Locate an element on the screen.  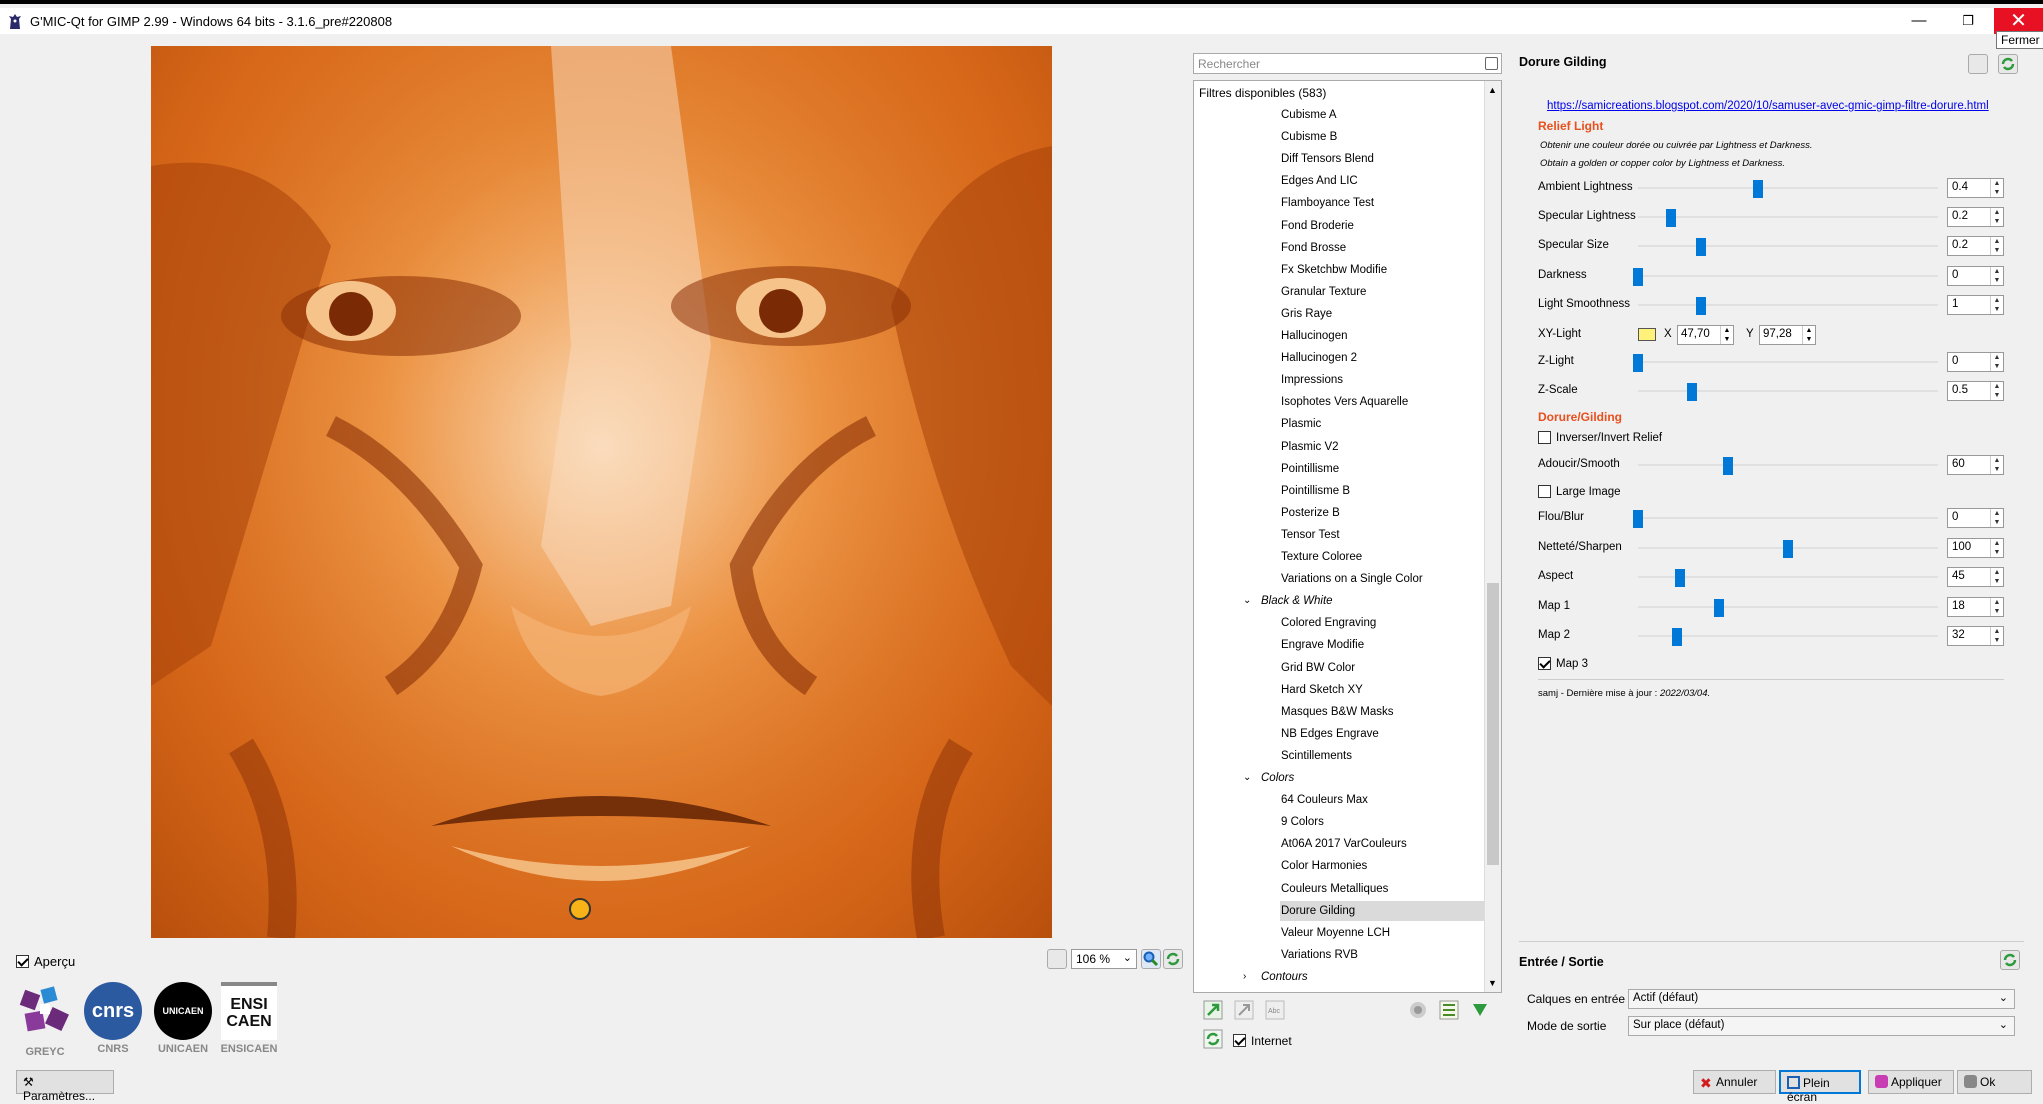
param-spinbox: 32 ▲ ▼ is located at coordinates (1975, 636).